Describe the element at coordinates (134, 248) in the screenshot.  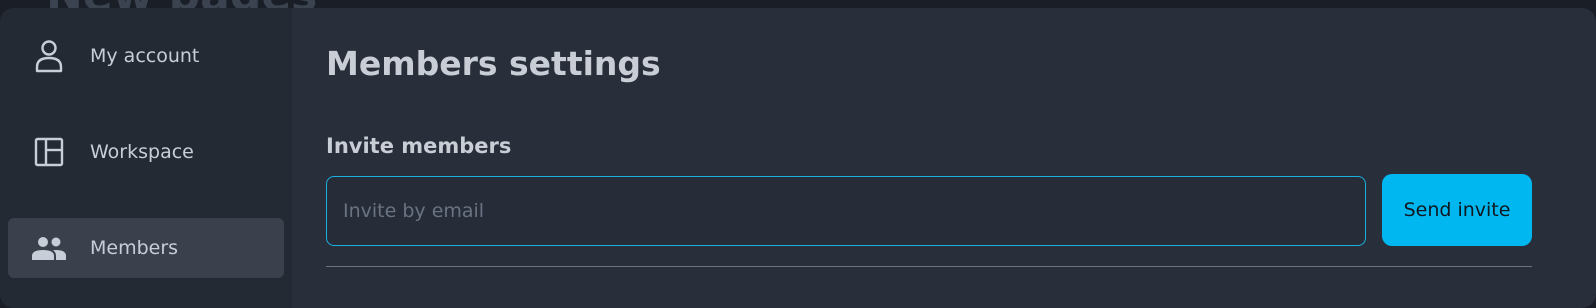
I see `sidebar-item-label: Members` at that location.